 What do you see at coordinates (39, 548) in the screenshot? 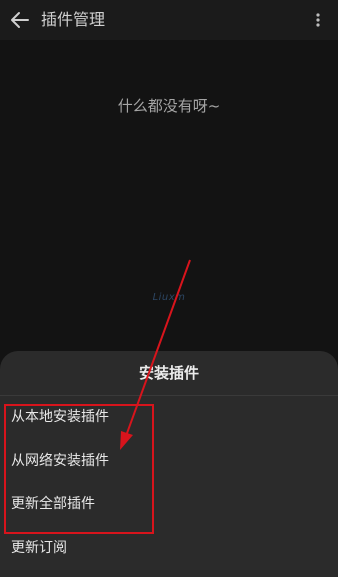
I see `menu-item-label: 更新订阅` at bounding box center [39, 548].